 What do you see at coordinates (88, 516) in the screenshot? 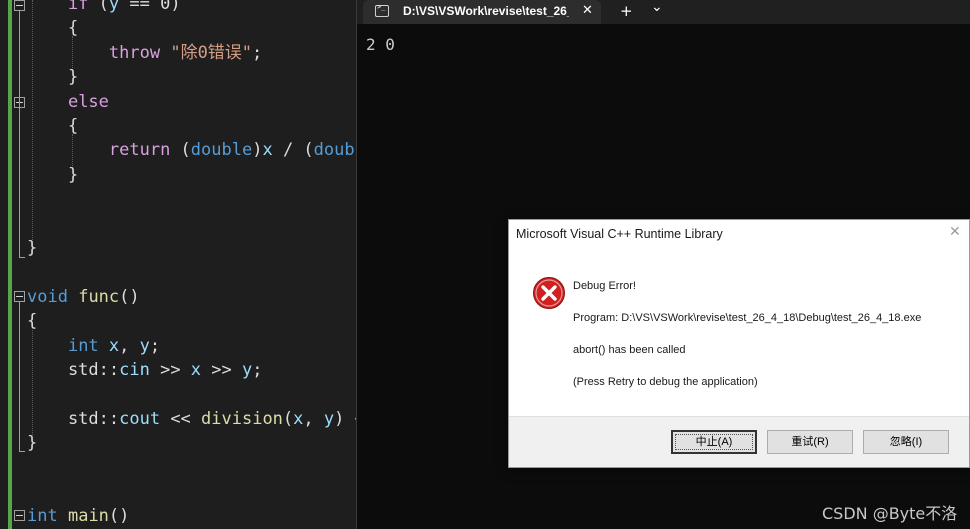
I see `code-token: main` at bounding box center [88, 516].